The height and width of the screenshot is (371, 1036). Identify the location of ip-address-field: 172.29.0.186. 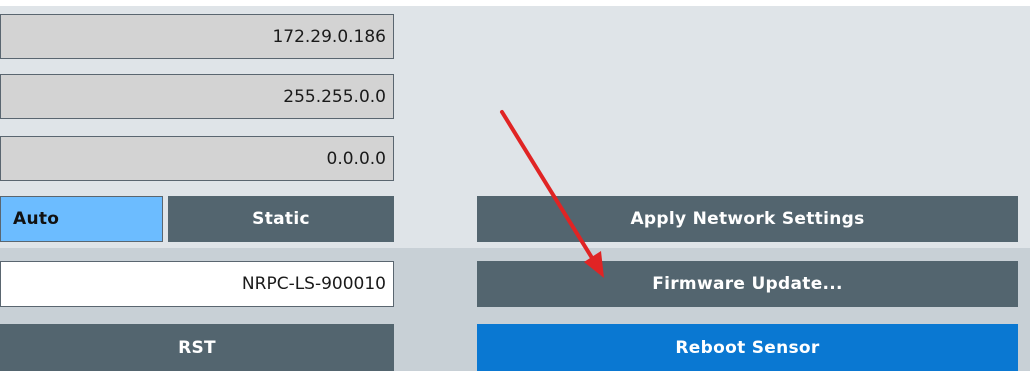
(197, 36).